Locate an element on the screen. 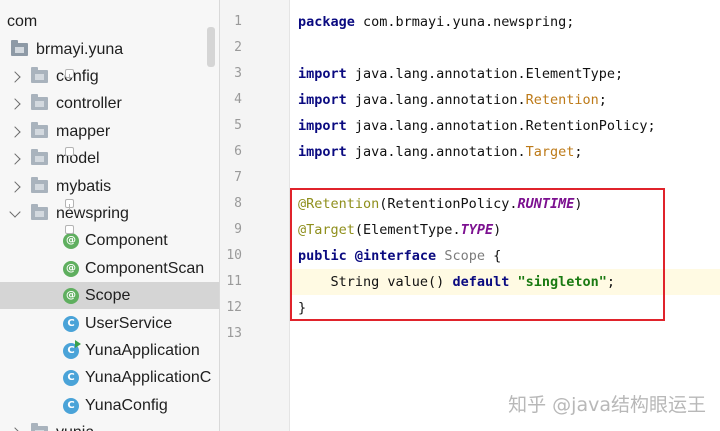 This screenshot has height=431, width=720. tree-item-label: com is located at coordinates (22, 21).